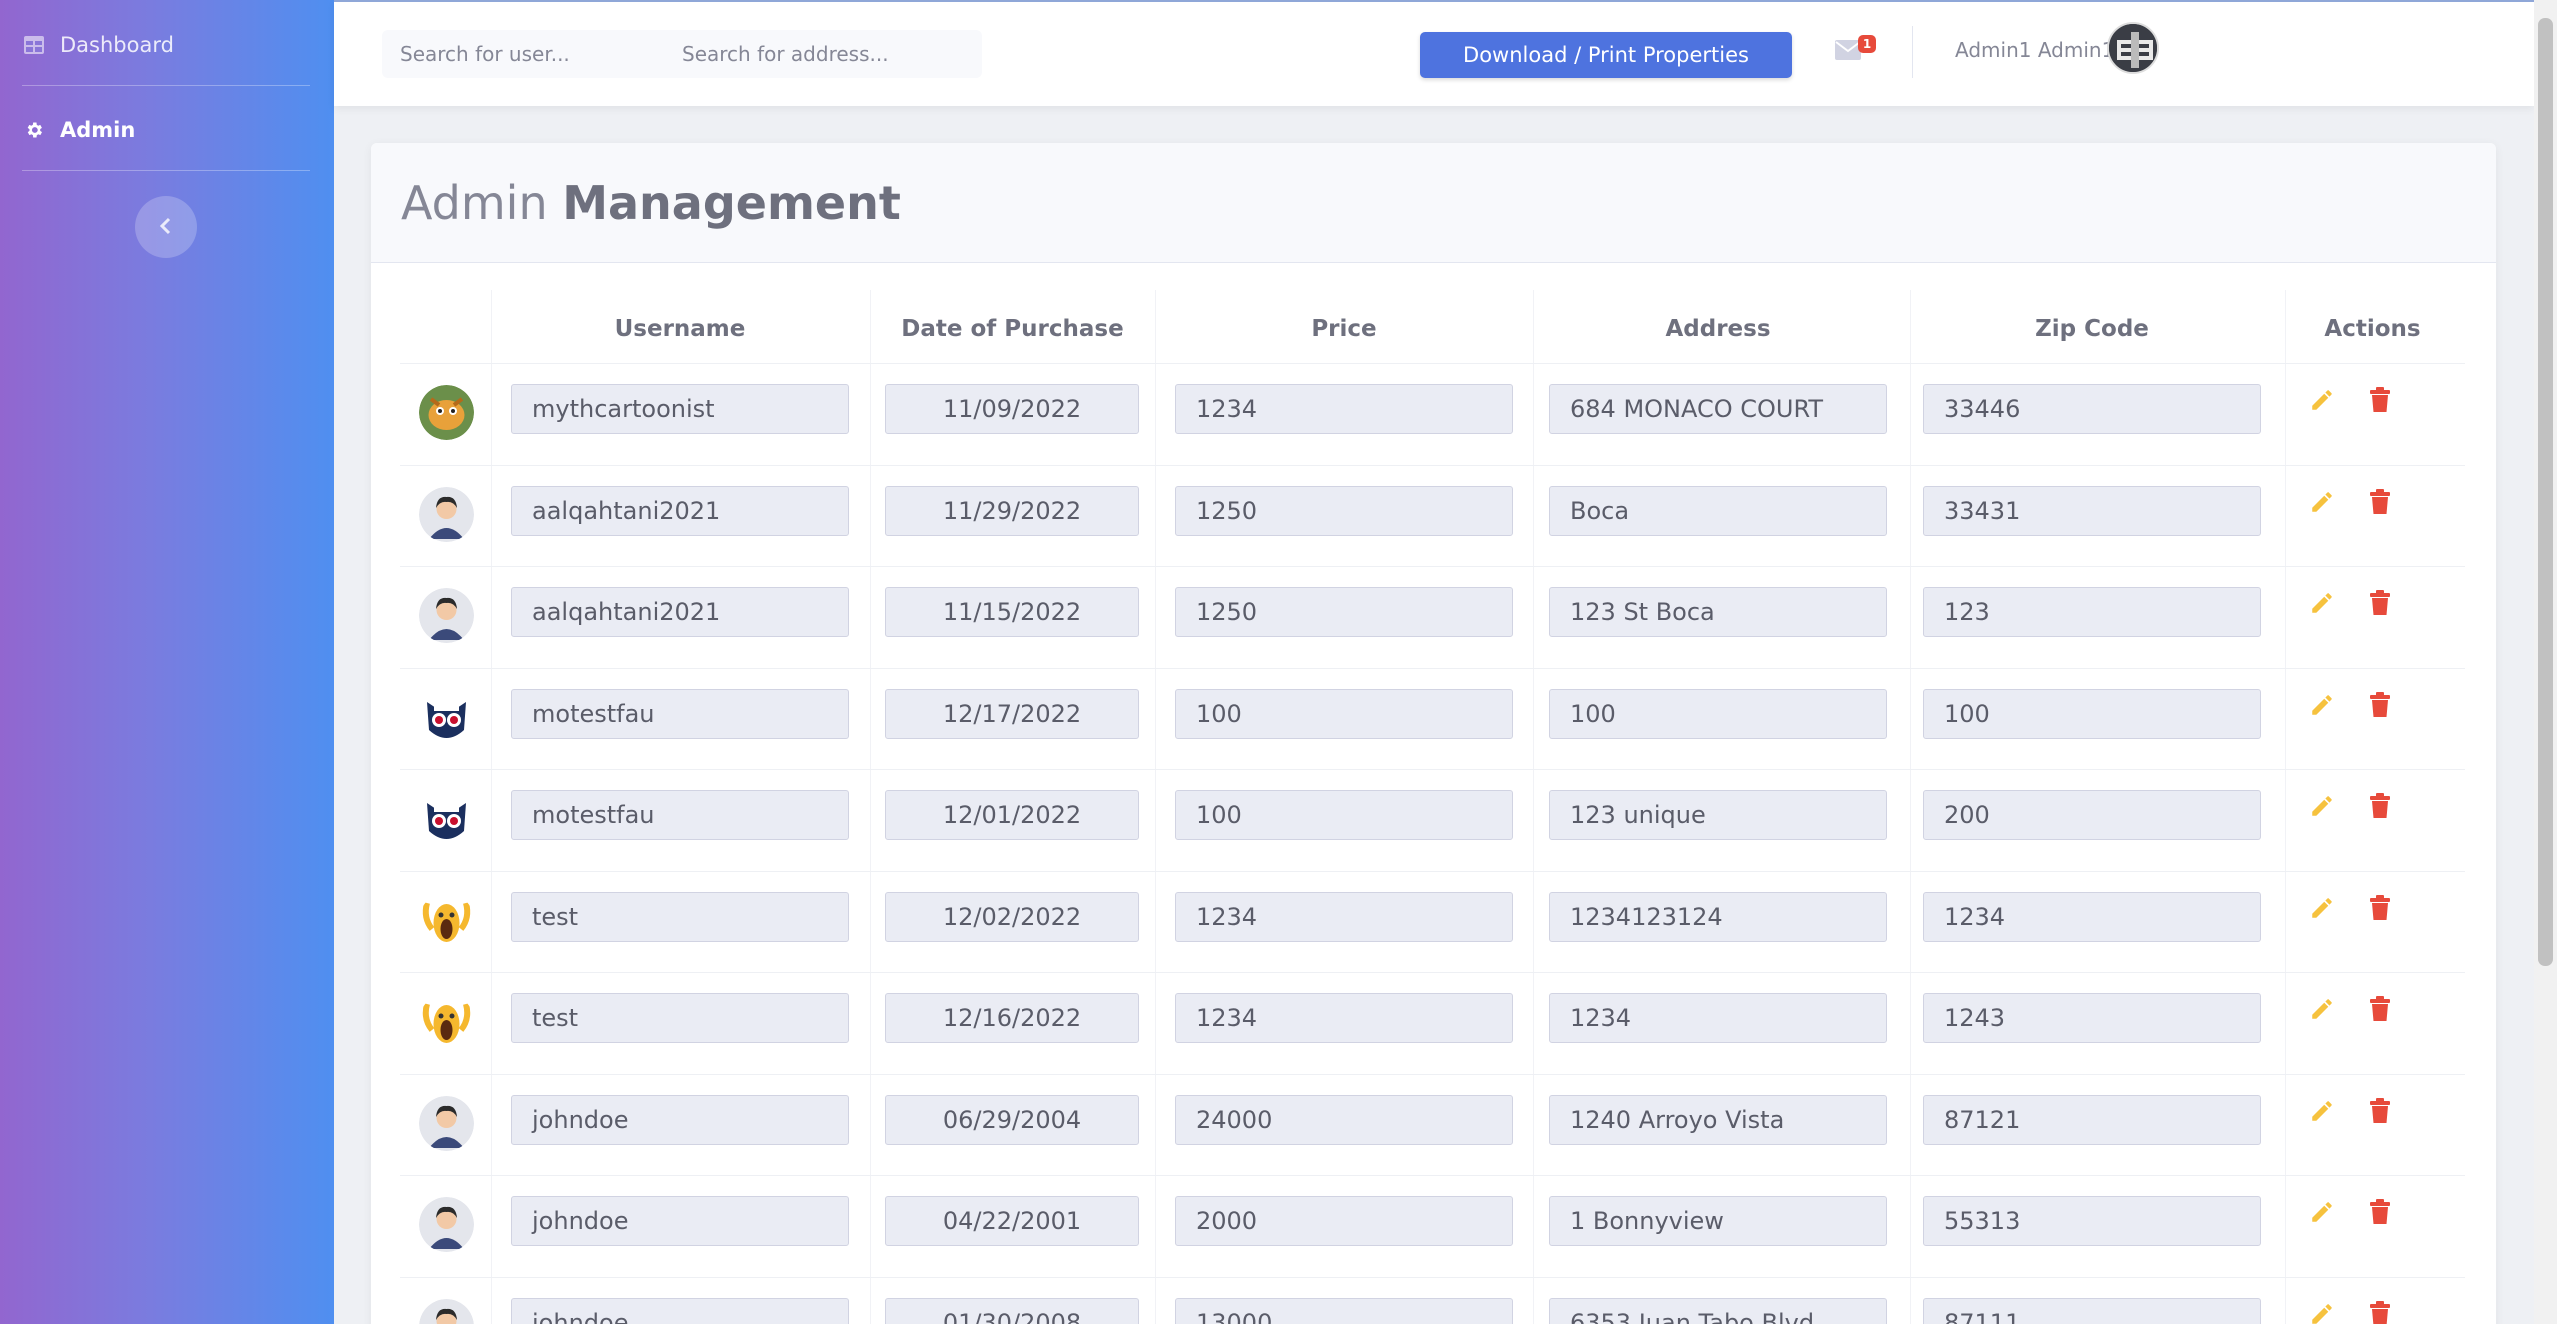 The image size is (2557, 1324). What do you see at coordinates (2034, 50) in the screenshot?
I see `user-name: Admin1 Admin1` at bounding box center [2034, 50].